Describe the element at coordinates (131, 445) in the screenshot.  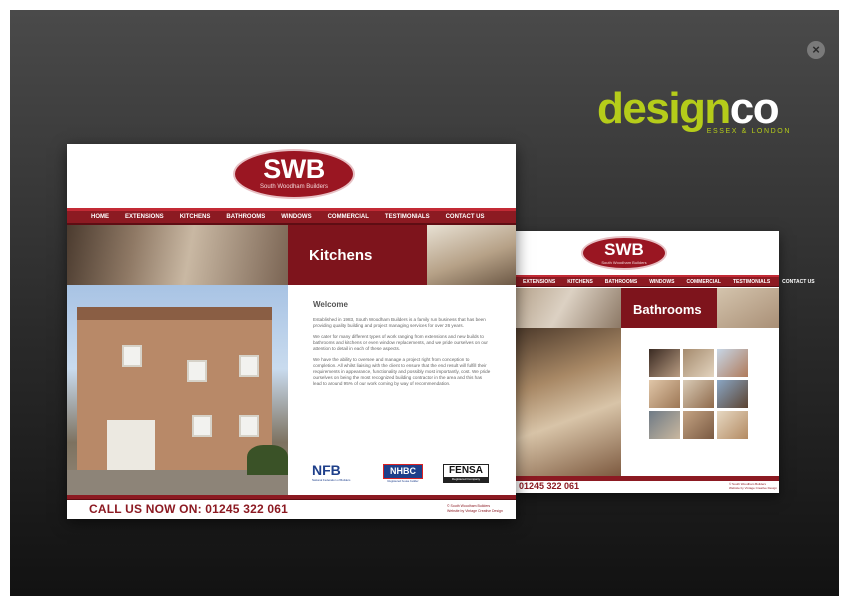
I see `house-garage-door` at that location.